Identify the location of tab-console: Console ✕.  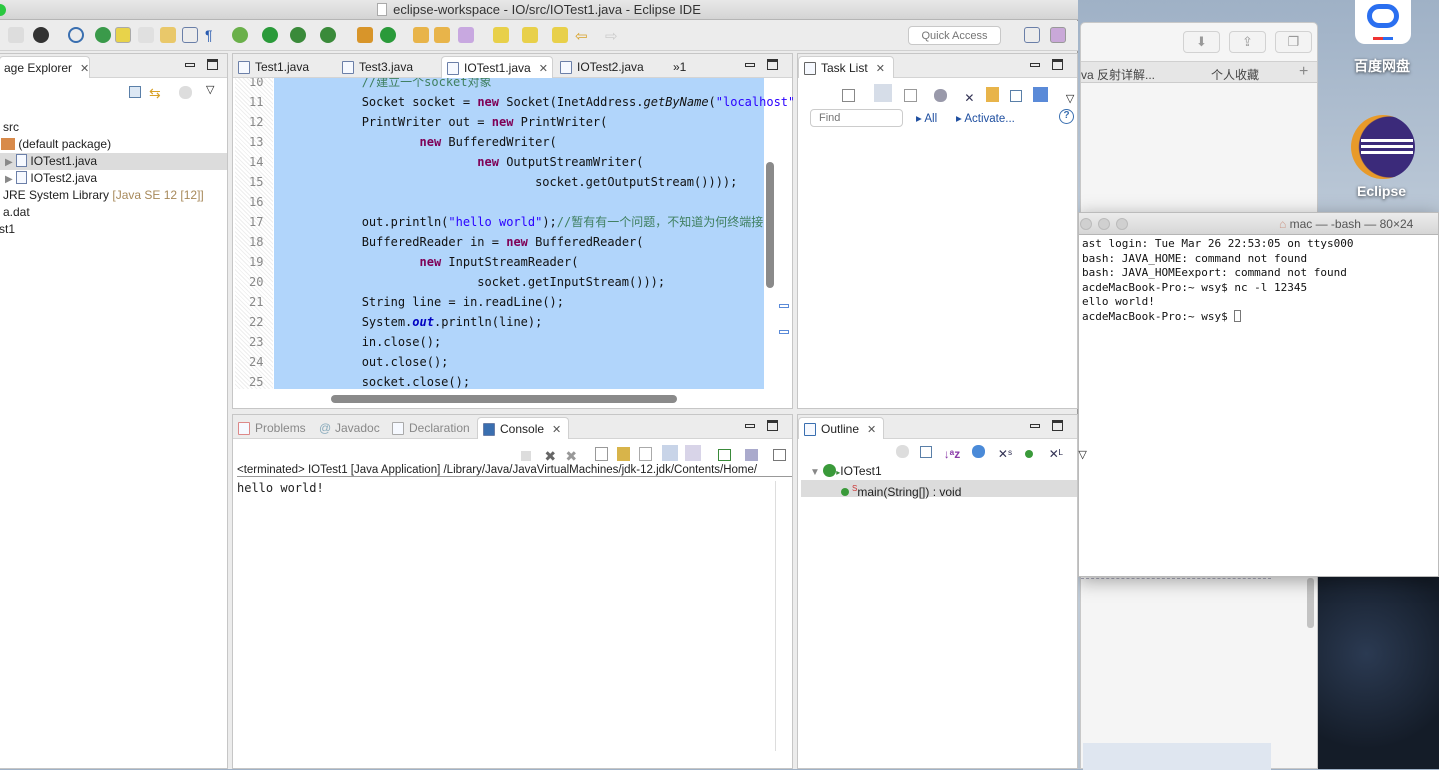
(523, 428).